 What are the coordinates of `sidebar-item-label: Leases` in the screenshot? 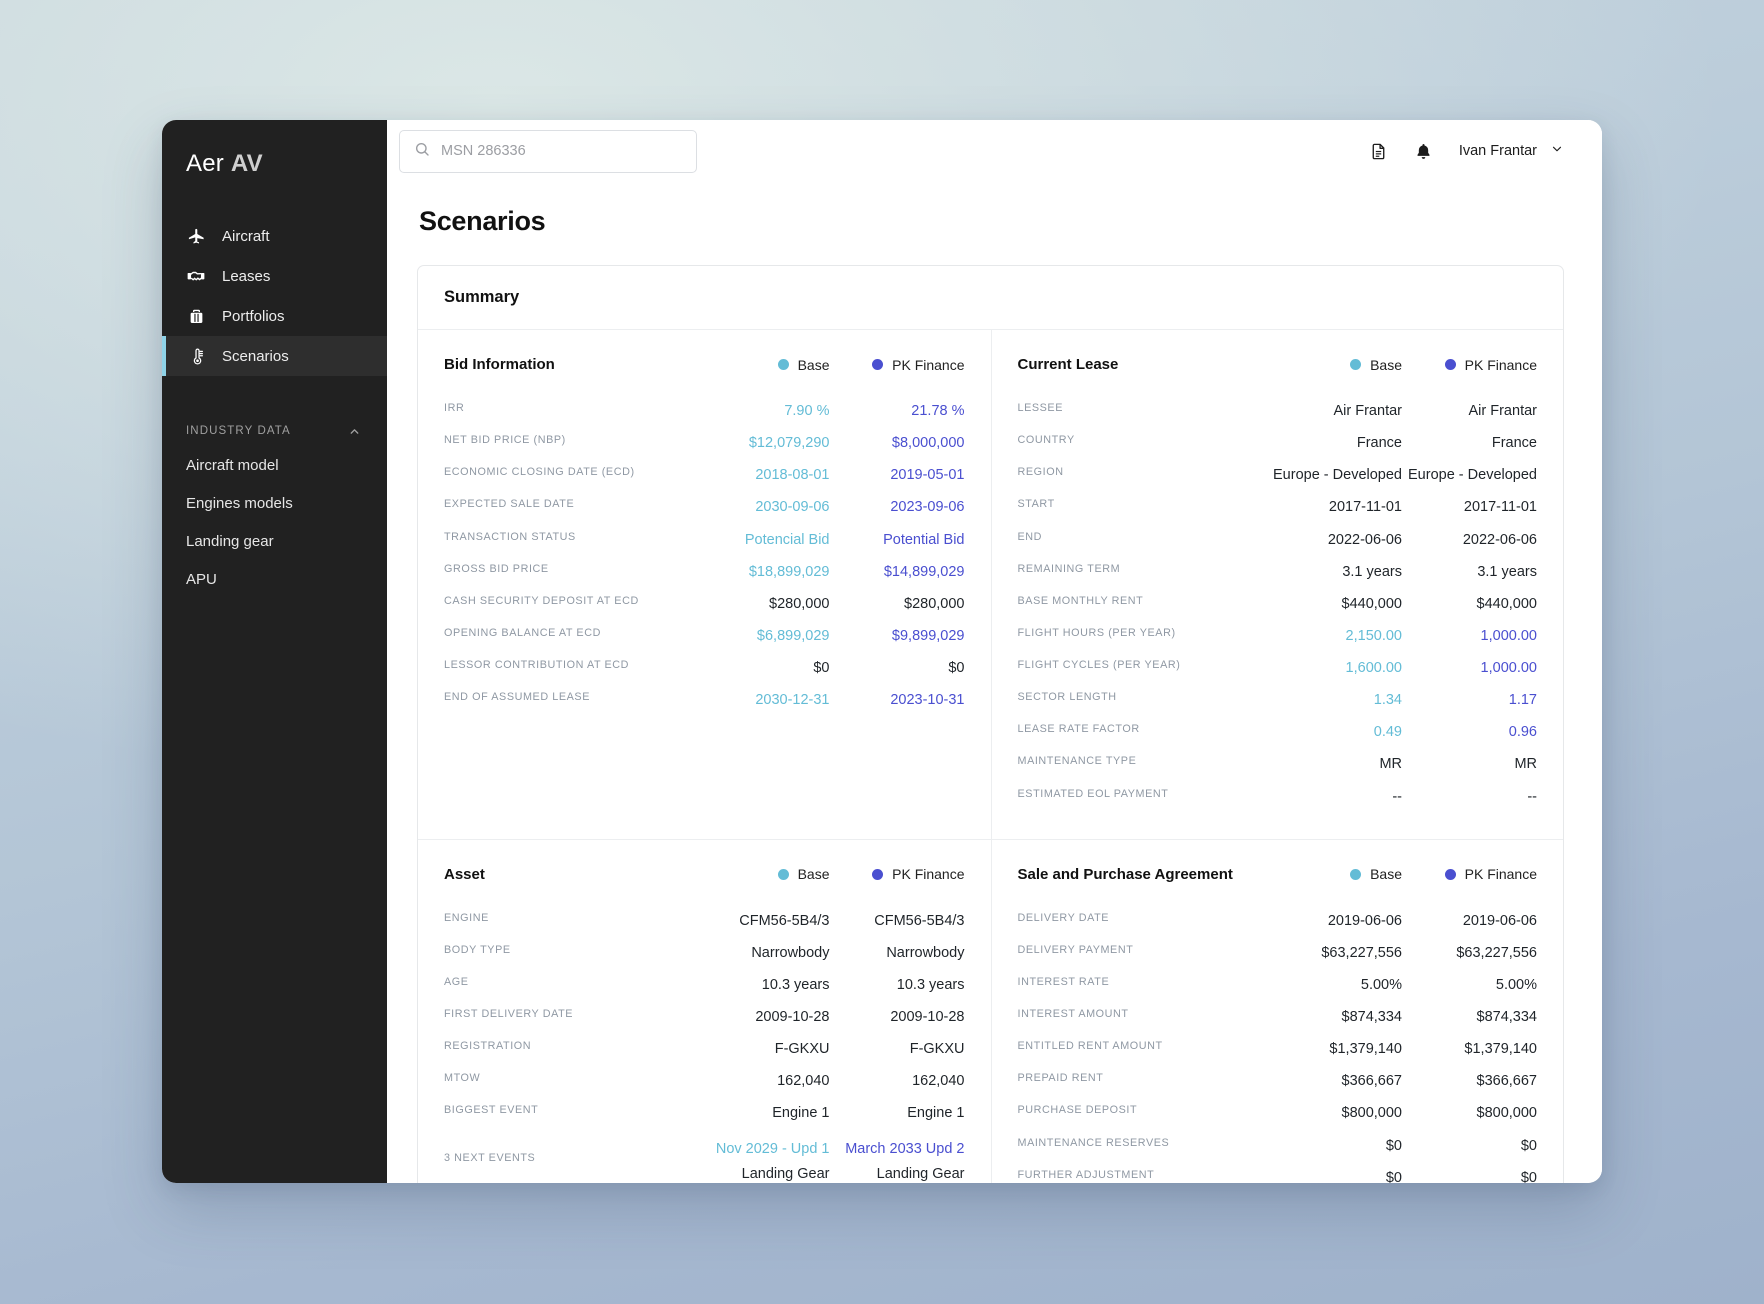 It's located at (246, 276).